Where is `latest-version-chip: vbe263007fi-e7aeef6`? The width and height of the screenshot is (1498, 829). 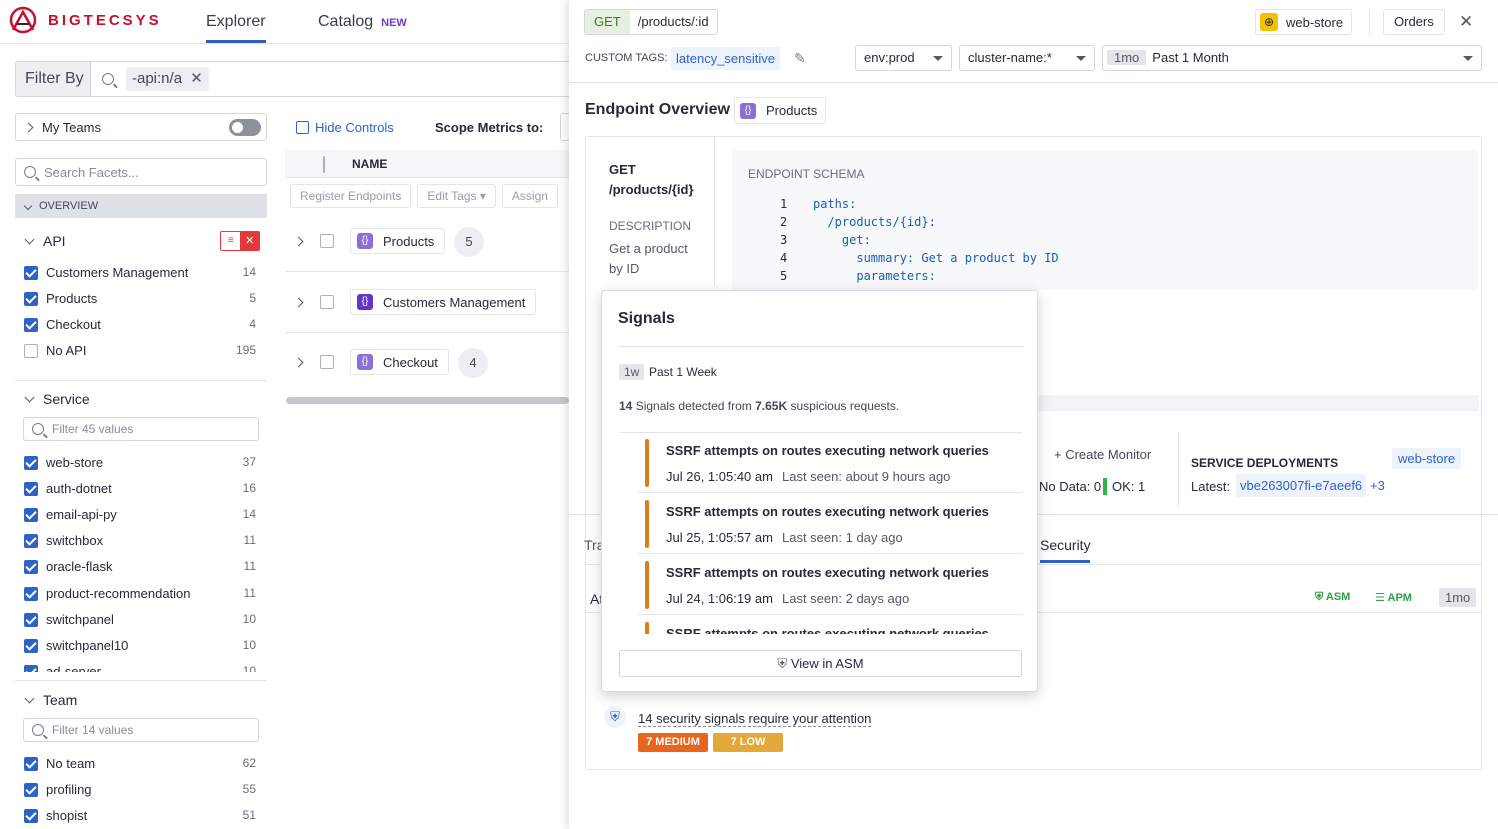
latest-version-chip: vbe263007fi-e7aeef6 is located at coordinates (1301, 485).